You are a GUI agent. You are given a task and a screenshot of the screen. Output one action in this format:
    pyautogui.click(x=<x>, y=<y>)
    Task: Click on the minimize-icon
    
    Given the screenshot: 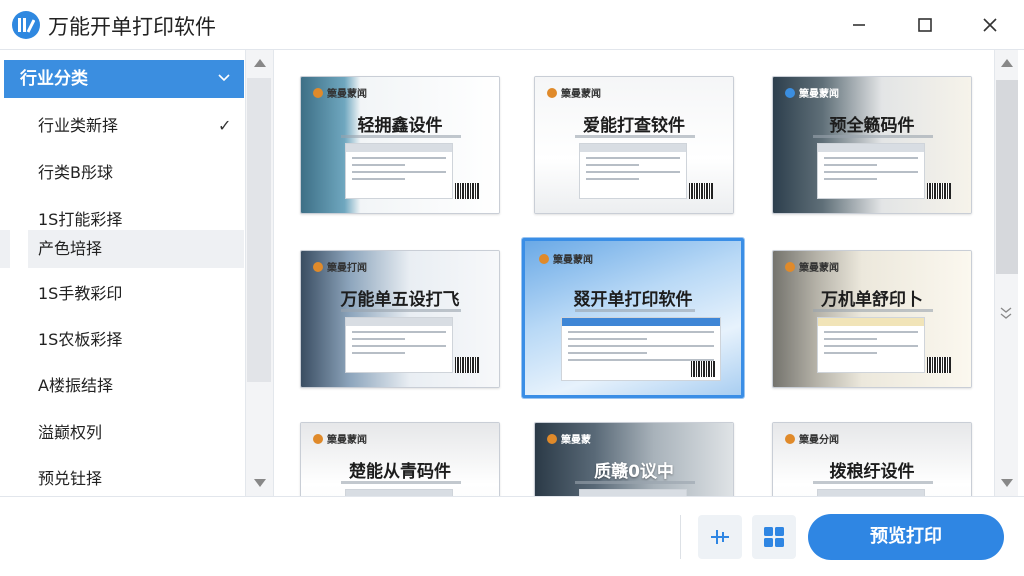 What is the action you would take?
    pyautogui.click(x=859, y=25)
    